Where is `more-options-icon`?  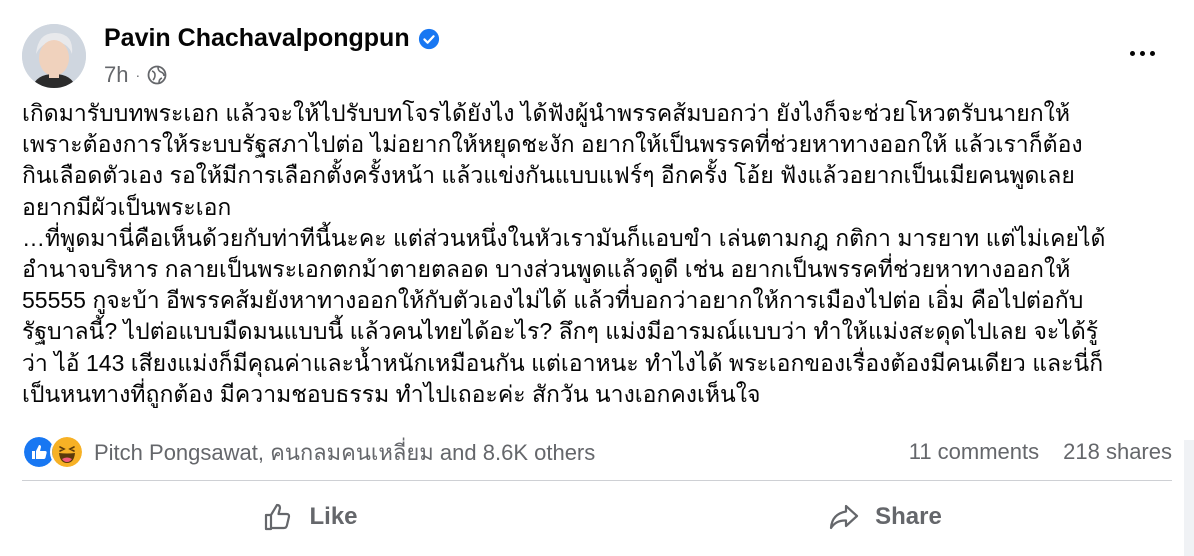 more-options-icon is located at coordinates (1142, 53).